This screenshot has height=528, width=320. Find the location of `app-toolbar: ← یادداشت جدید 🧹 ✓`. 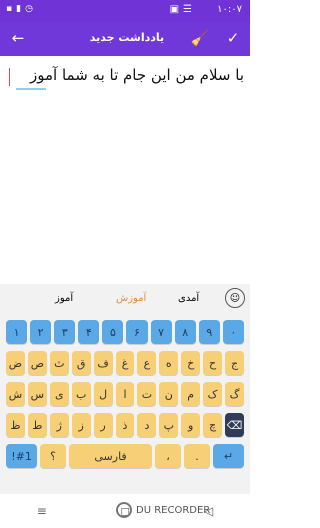

app-toolbar: ← یادداشت جدید 🧹 ✓ is located at coordinates (125, 39).